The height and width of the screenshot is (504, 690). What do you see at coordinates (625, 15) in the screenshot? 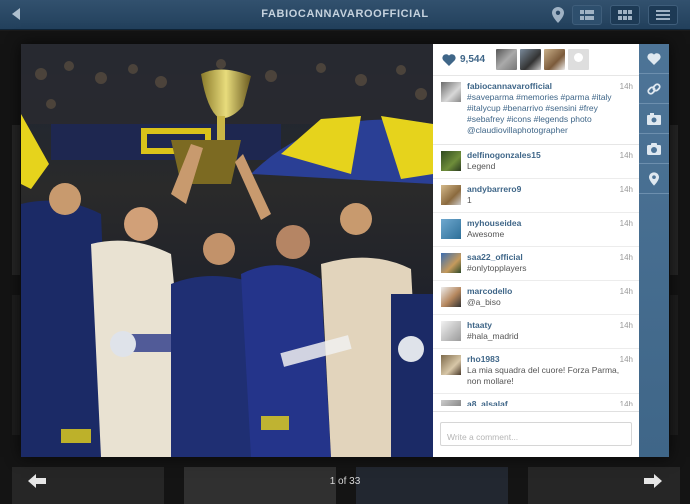
I see `grid-view-icon` at bounding box center [625, 15].